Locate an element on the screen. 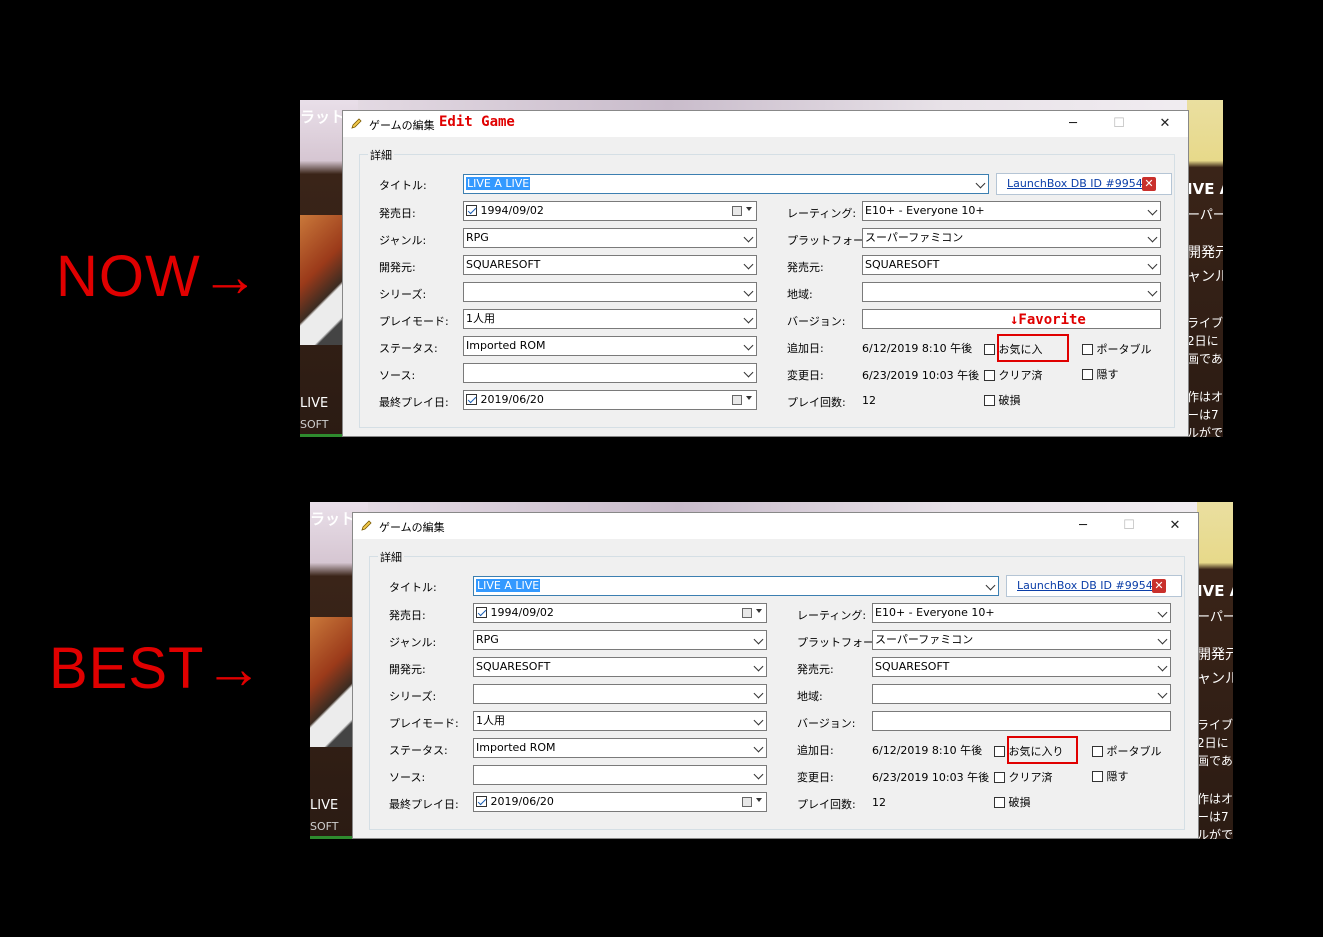 Image resolution: width=1323 pixels, height=937 pixels. last-played-label: 最終プレイ日: is located at coordinates (414, 402).